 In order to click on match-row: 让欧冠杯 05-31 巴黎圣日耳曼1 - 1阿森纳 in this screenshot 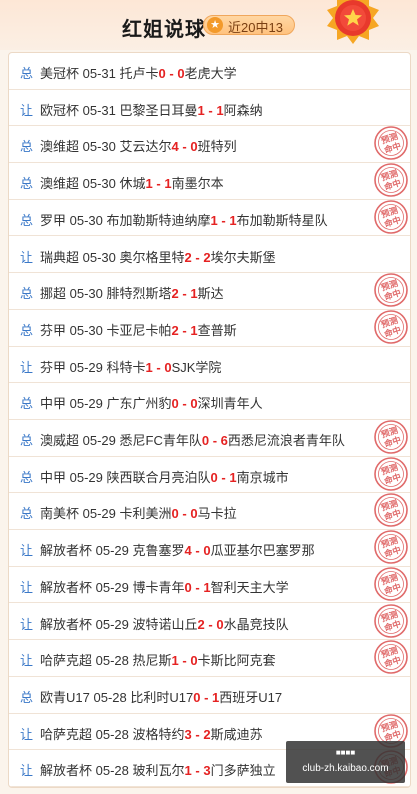, I will do `click(209, 108)`.